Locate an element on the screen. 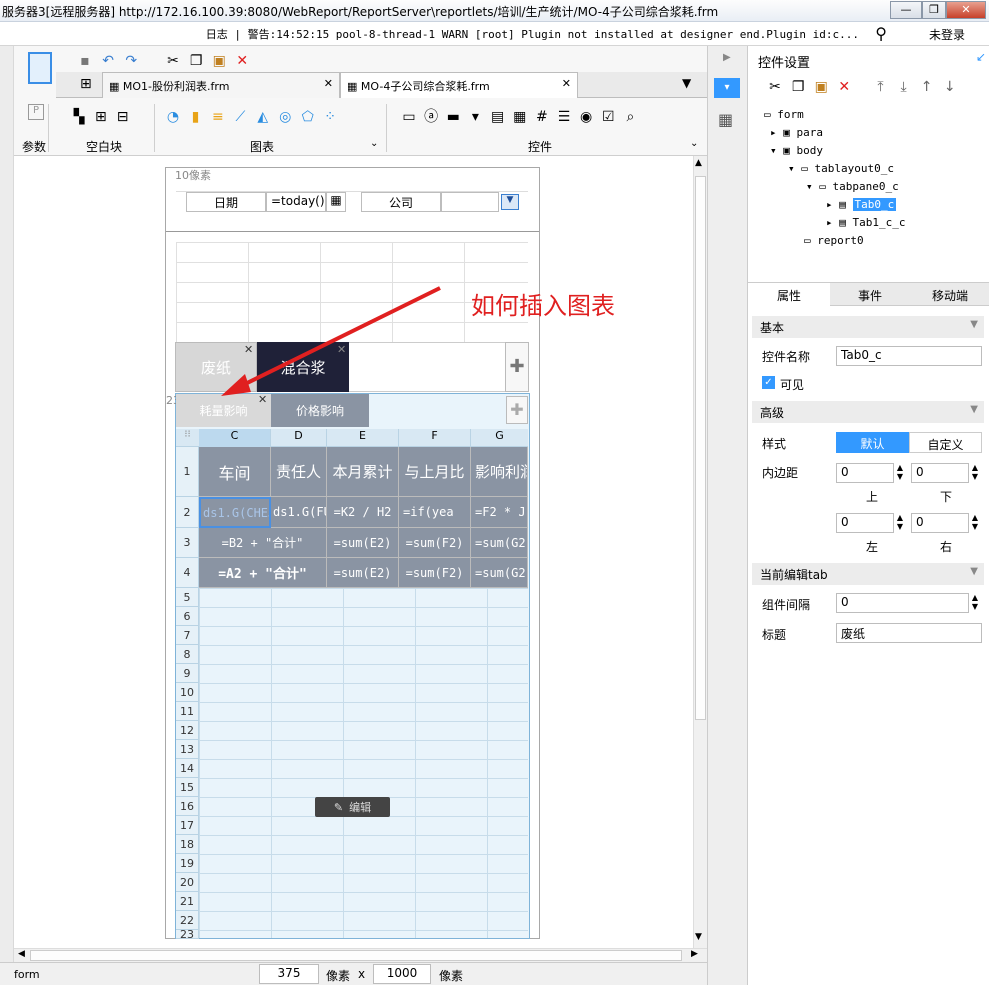 The height and width of the screenshot is (985, 989). cell-g3: =sum(G2 is located at coordinates (499, 543).